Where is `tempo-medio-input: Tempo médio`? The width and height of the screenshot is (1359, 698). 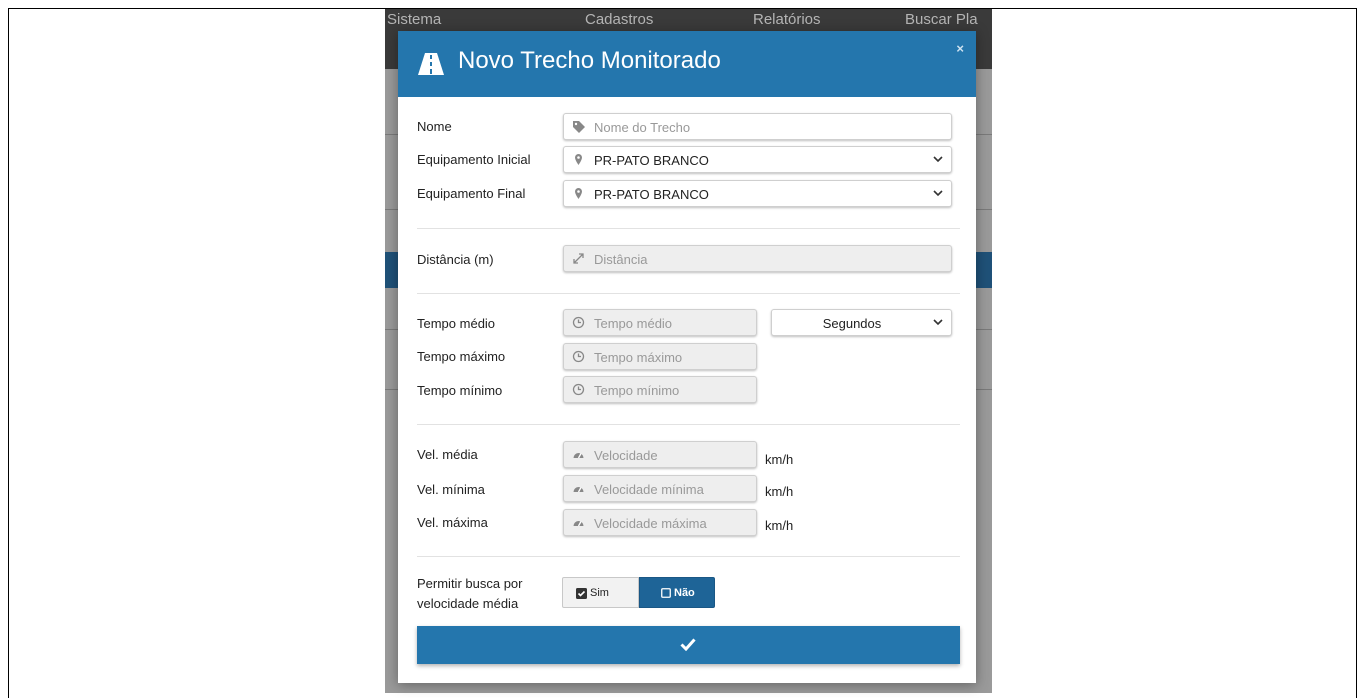 tempo-medio-input: Tempo médio is located at coordinates (660, 322).